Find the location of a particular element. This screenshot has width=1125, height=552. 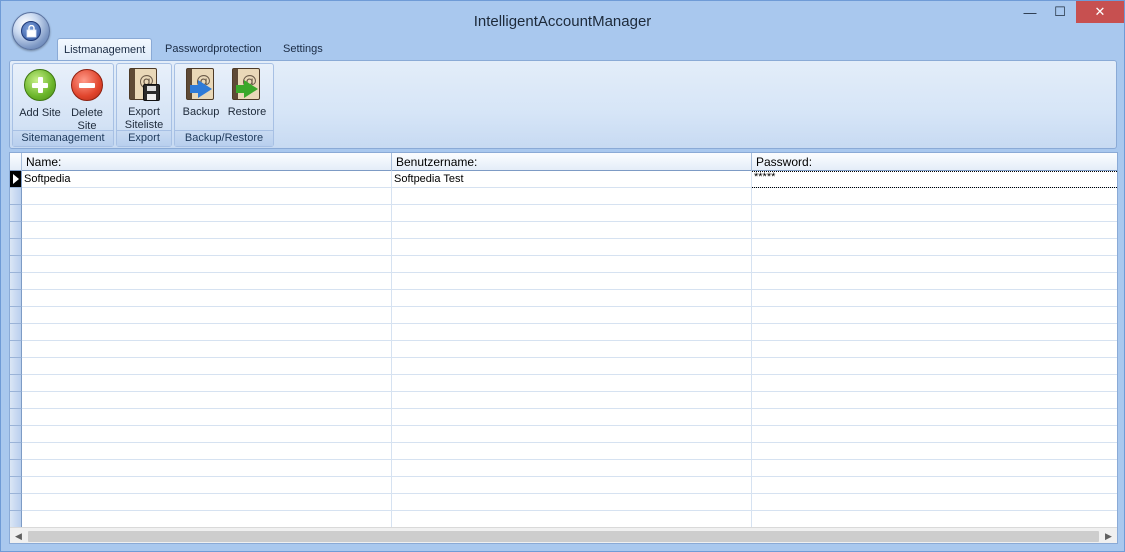

add-site-button: Add Site is located at coordinates (40, 94).